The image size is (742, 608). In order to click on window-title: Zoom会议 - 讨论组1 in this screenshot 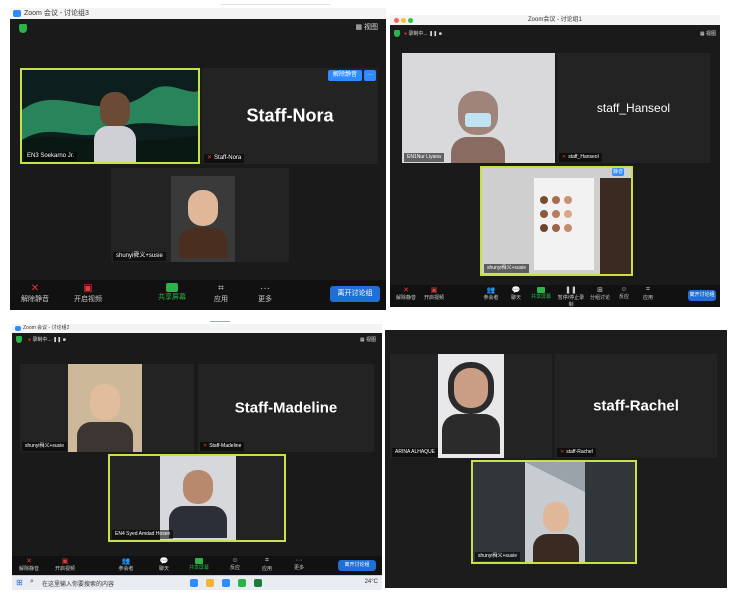, I will do `click(554, 20)`.